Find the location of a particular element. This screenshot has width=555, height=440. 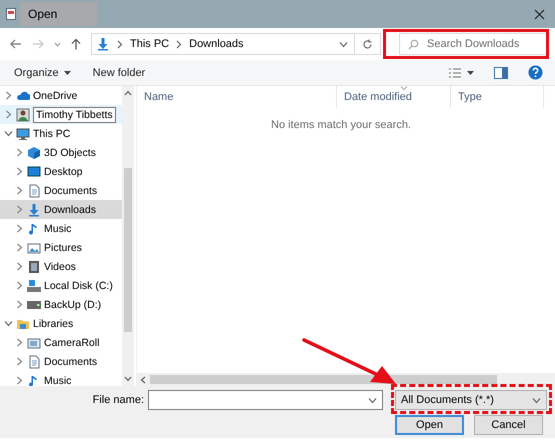

horizontal-scrollbar is located at coordinates (346, 379).